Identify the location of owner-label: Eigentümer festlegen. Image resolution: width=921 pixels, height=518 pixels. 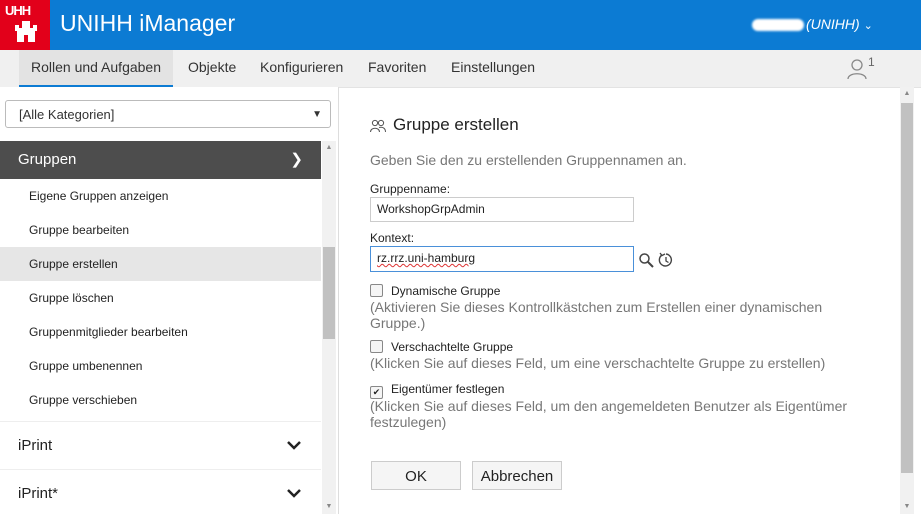
(448, 389).